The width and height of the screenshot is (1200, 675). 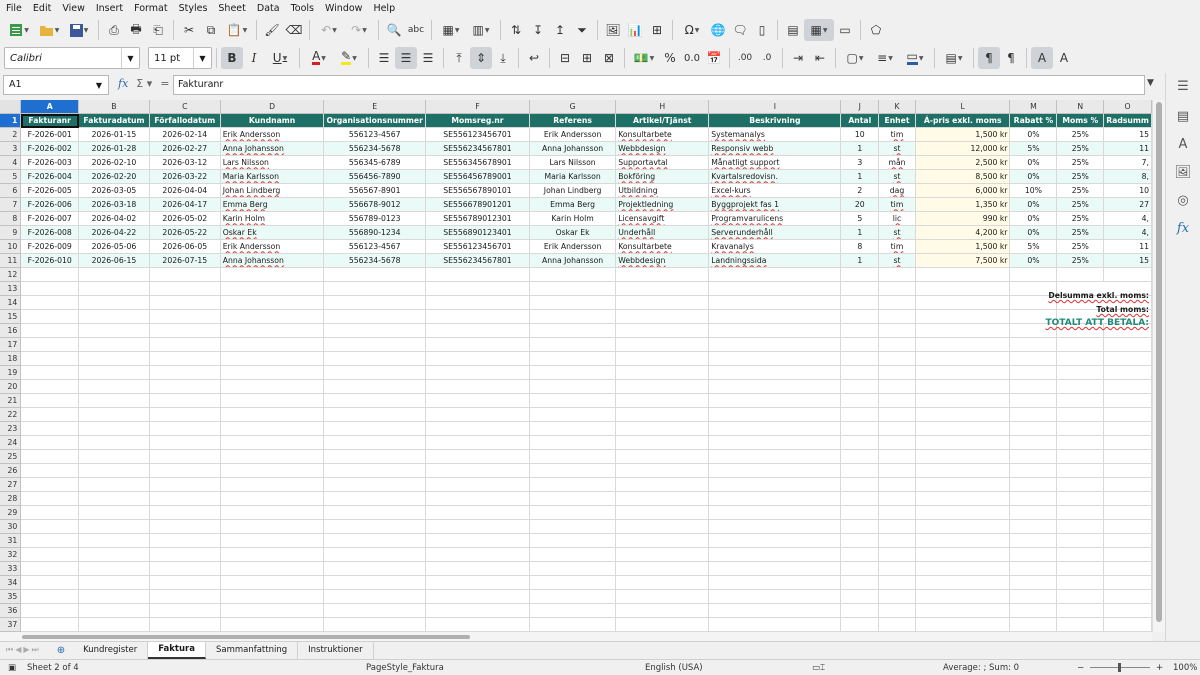 What do you see at coordinates (11, 331) in the screenshot?
I see `row-header: 16` at bounding box center [11, 331].